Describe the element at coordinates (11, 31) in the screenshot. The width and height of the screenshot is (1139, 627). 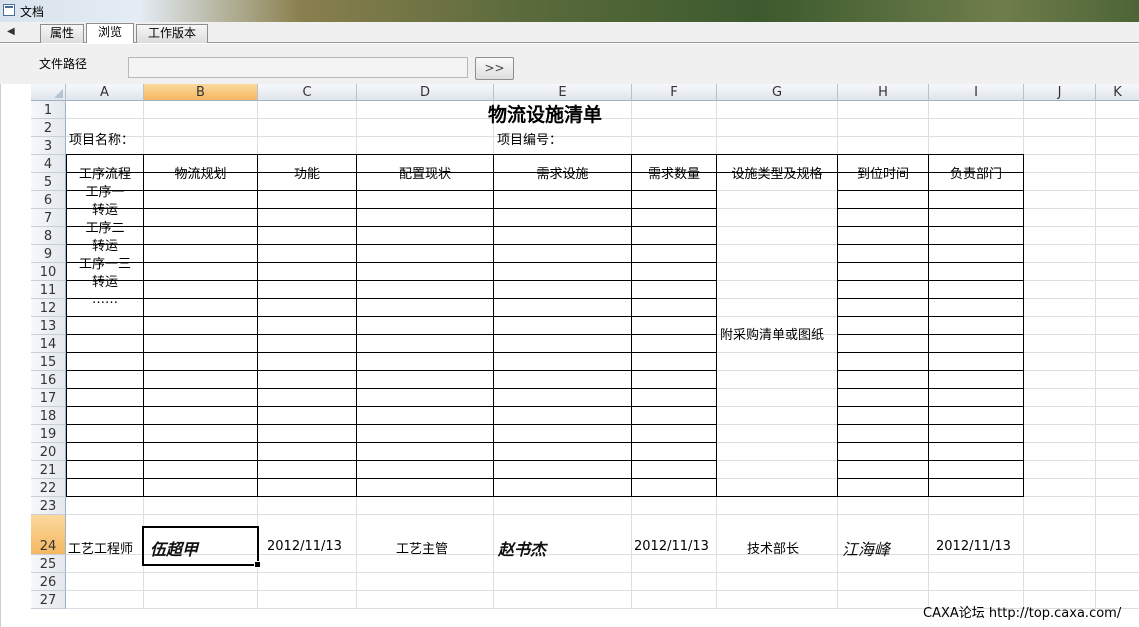
I see `tab-scroll-left-icon: ◀` at that location.